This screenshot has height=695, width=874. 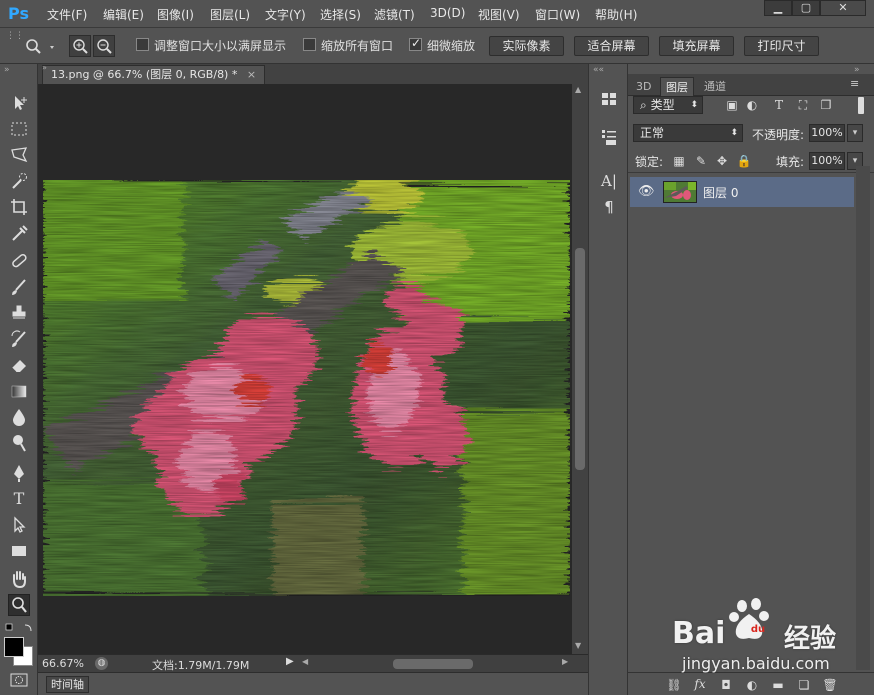 I want to click on menu-layer: 图层(L), so click(x=230, y=14).